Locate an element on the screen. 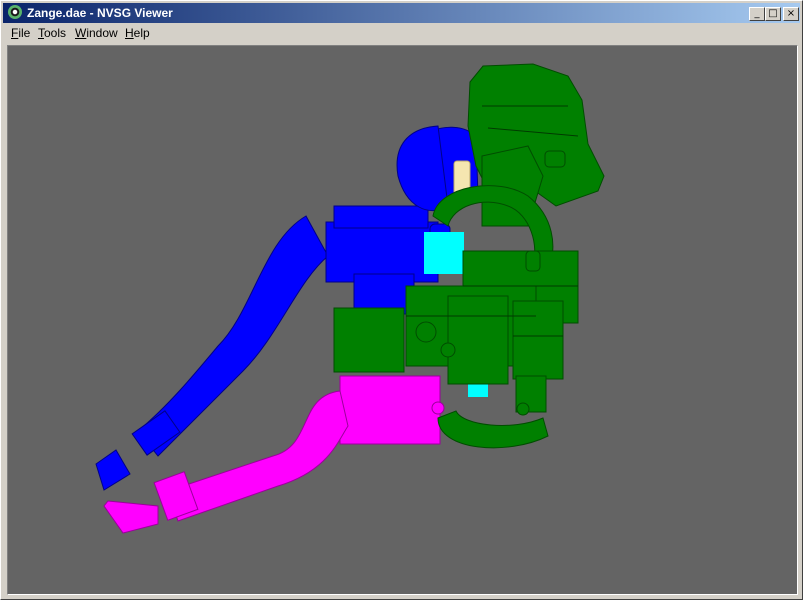 The image size is (803, 600). maximize-button: □ is located at coordinates (773, 14).